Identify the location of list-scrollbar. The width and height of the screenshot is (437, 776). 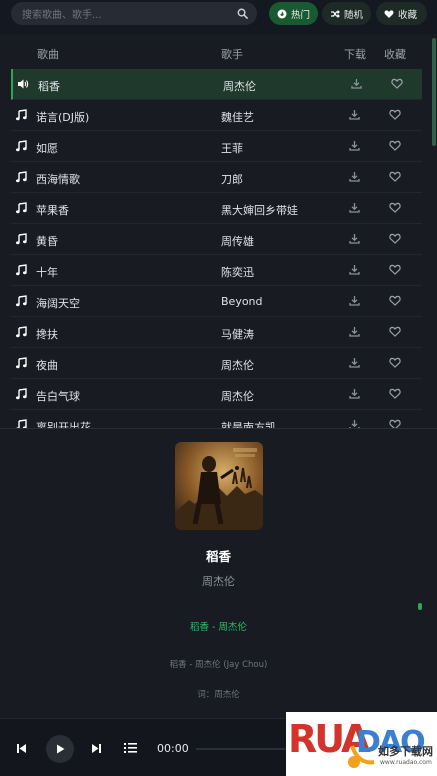
(434, 92).